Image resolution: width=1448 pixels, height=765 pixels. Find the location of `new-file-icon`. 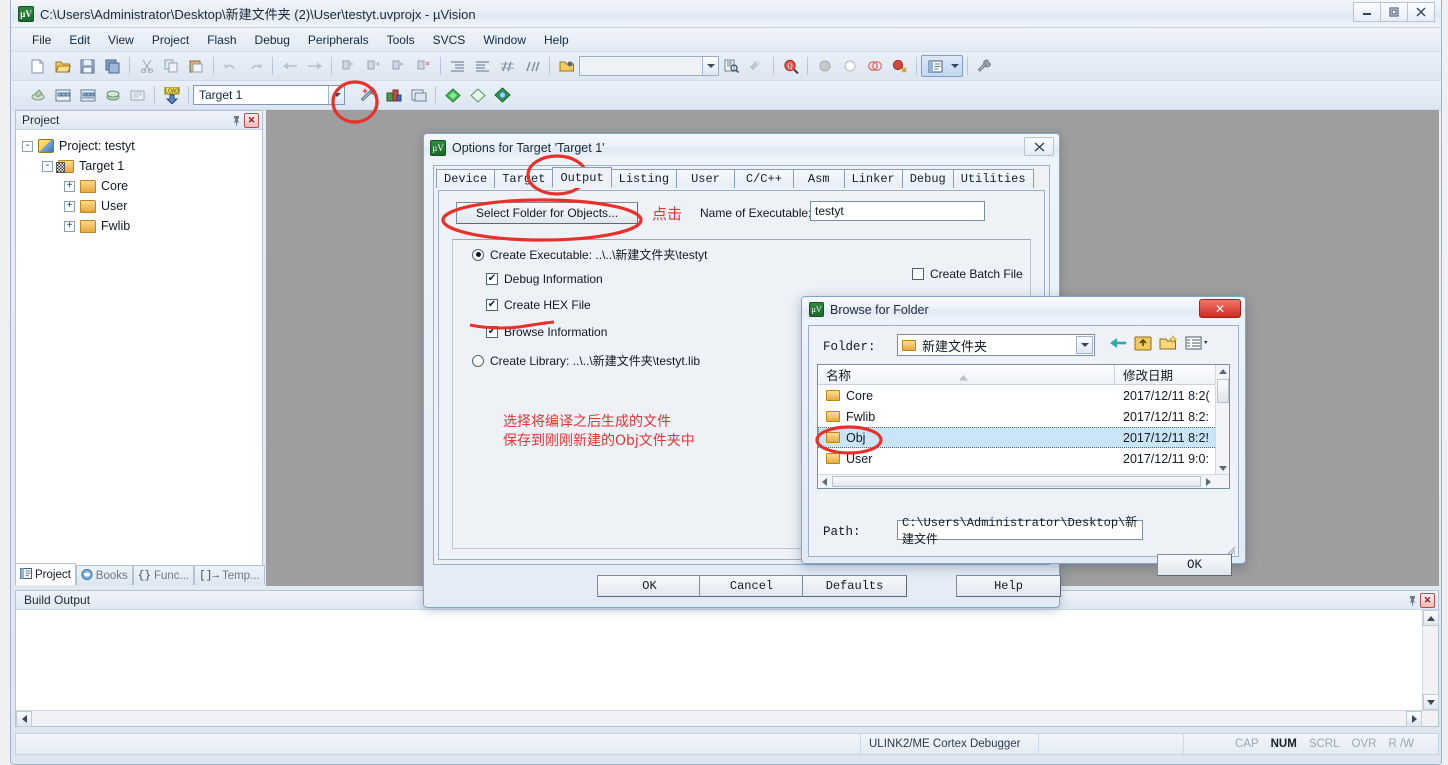

new-file-icon is located at coordinates (37, 66).